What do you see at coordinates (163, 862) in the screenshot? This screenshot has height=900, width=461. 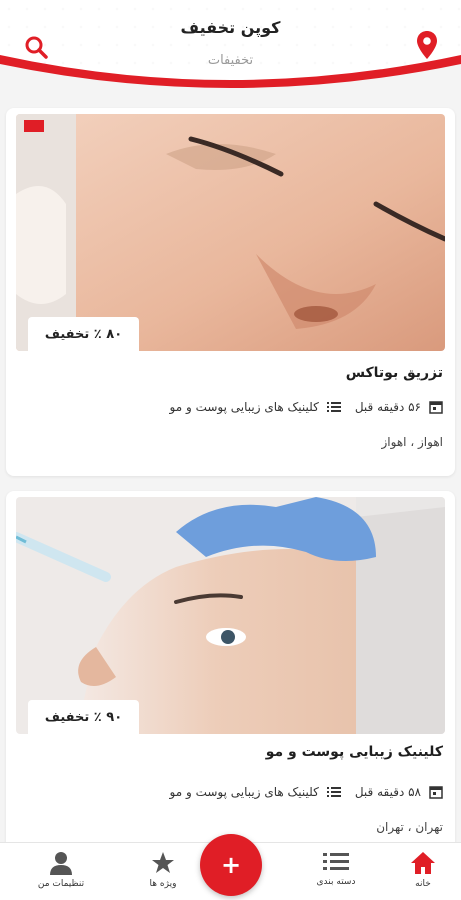 I see `star-icon` at bounding box center [163, 862].